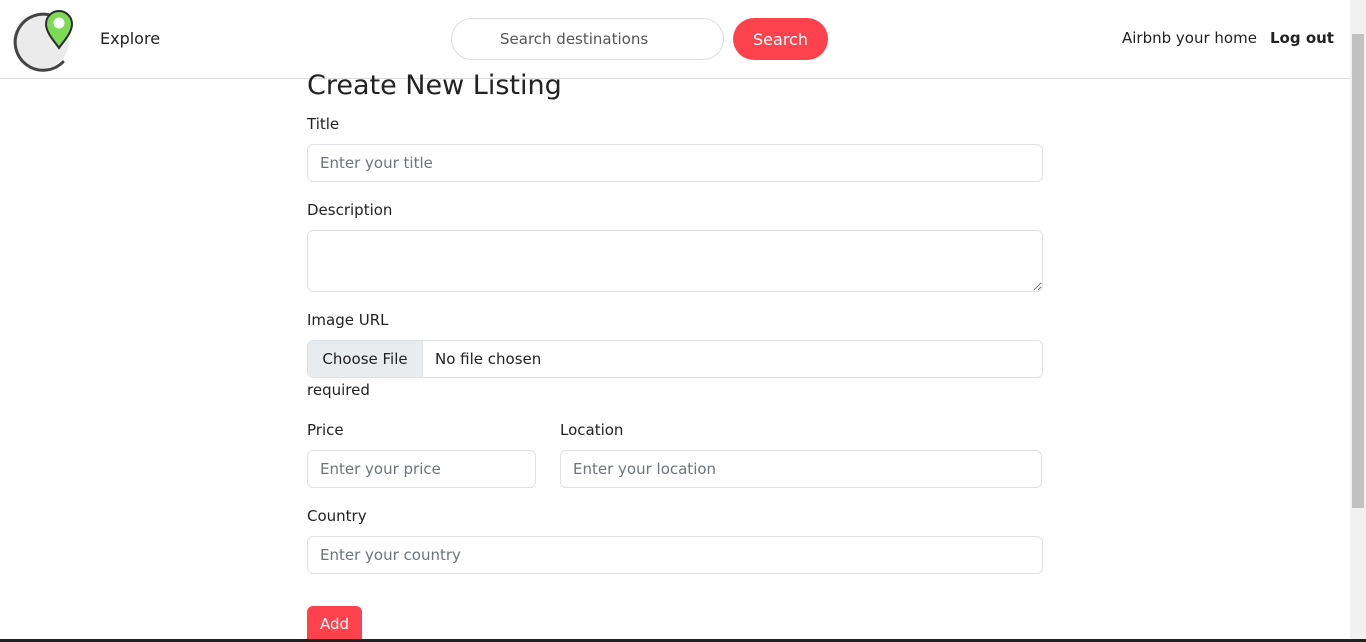 The width and height of the screenshot is (1366, 642). Describe the element at coordinates (592, 430) in the screenshot. I see `location-label: Location` at that location.